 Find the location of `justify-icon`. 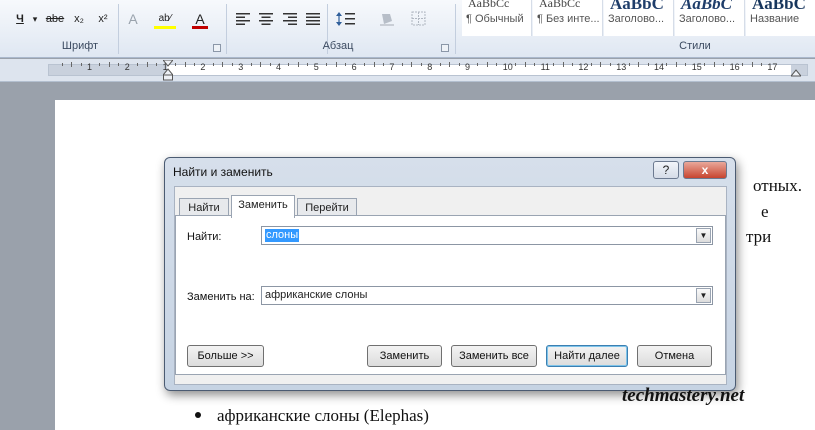

justify-icon is located at coordinates (313, 20).